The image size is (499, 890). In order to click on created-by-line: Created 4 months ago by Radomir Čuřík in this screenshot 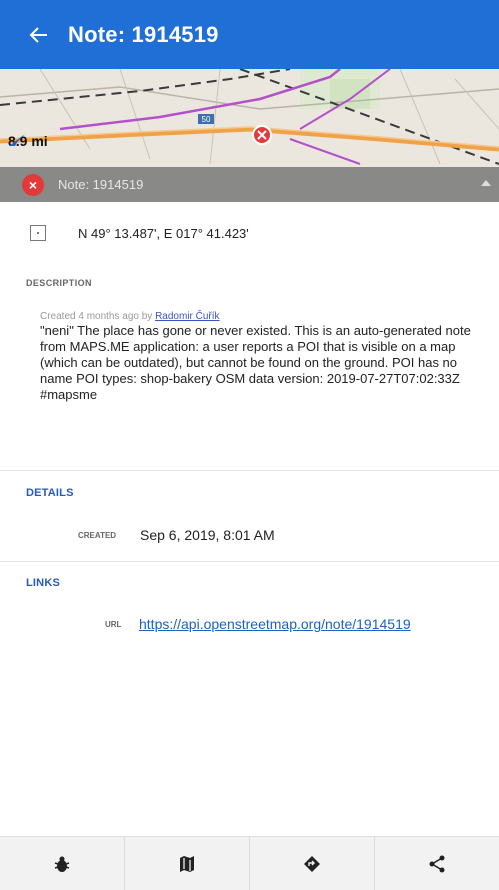, I will do `click(260, 316)`.